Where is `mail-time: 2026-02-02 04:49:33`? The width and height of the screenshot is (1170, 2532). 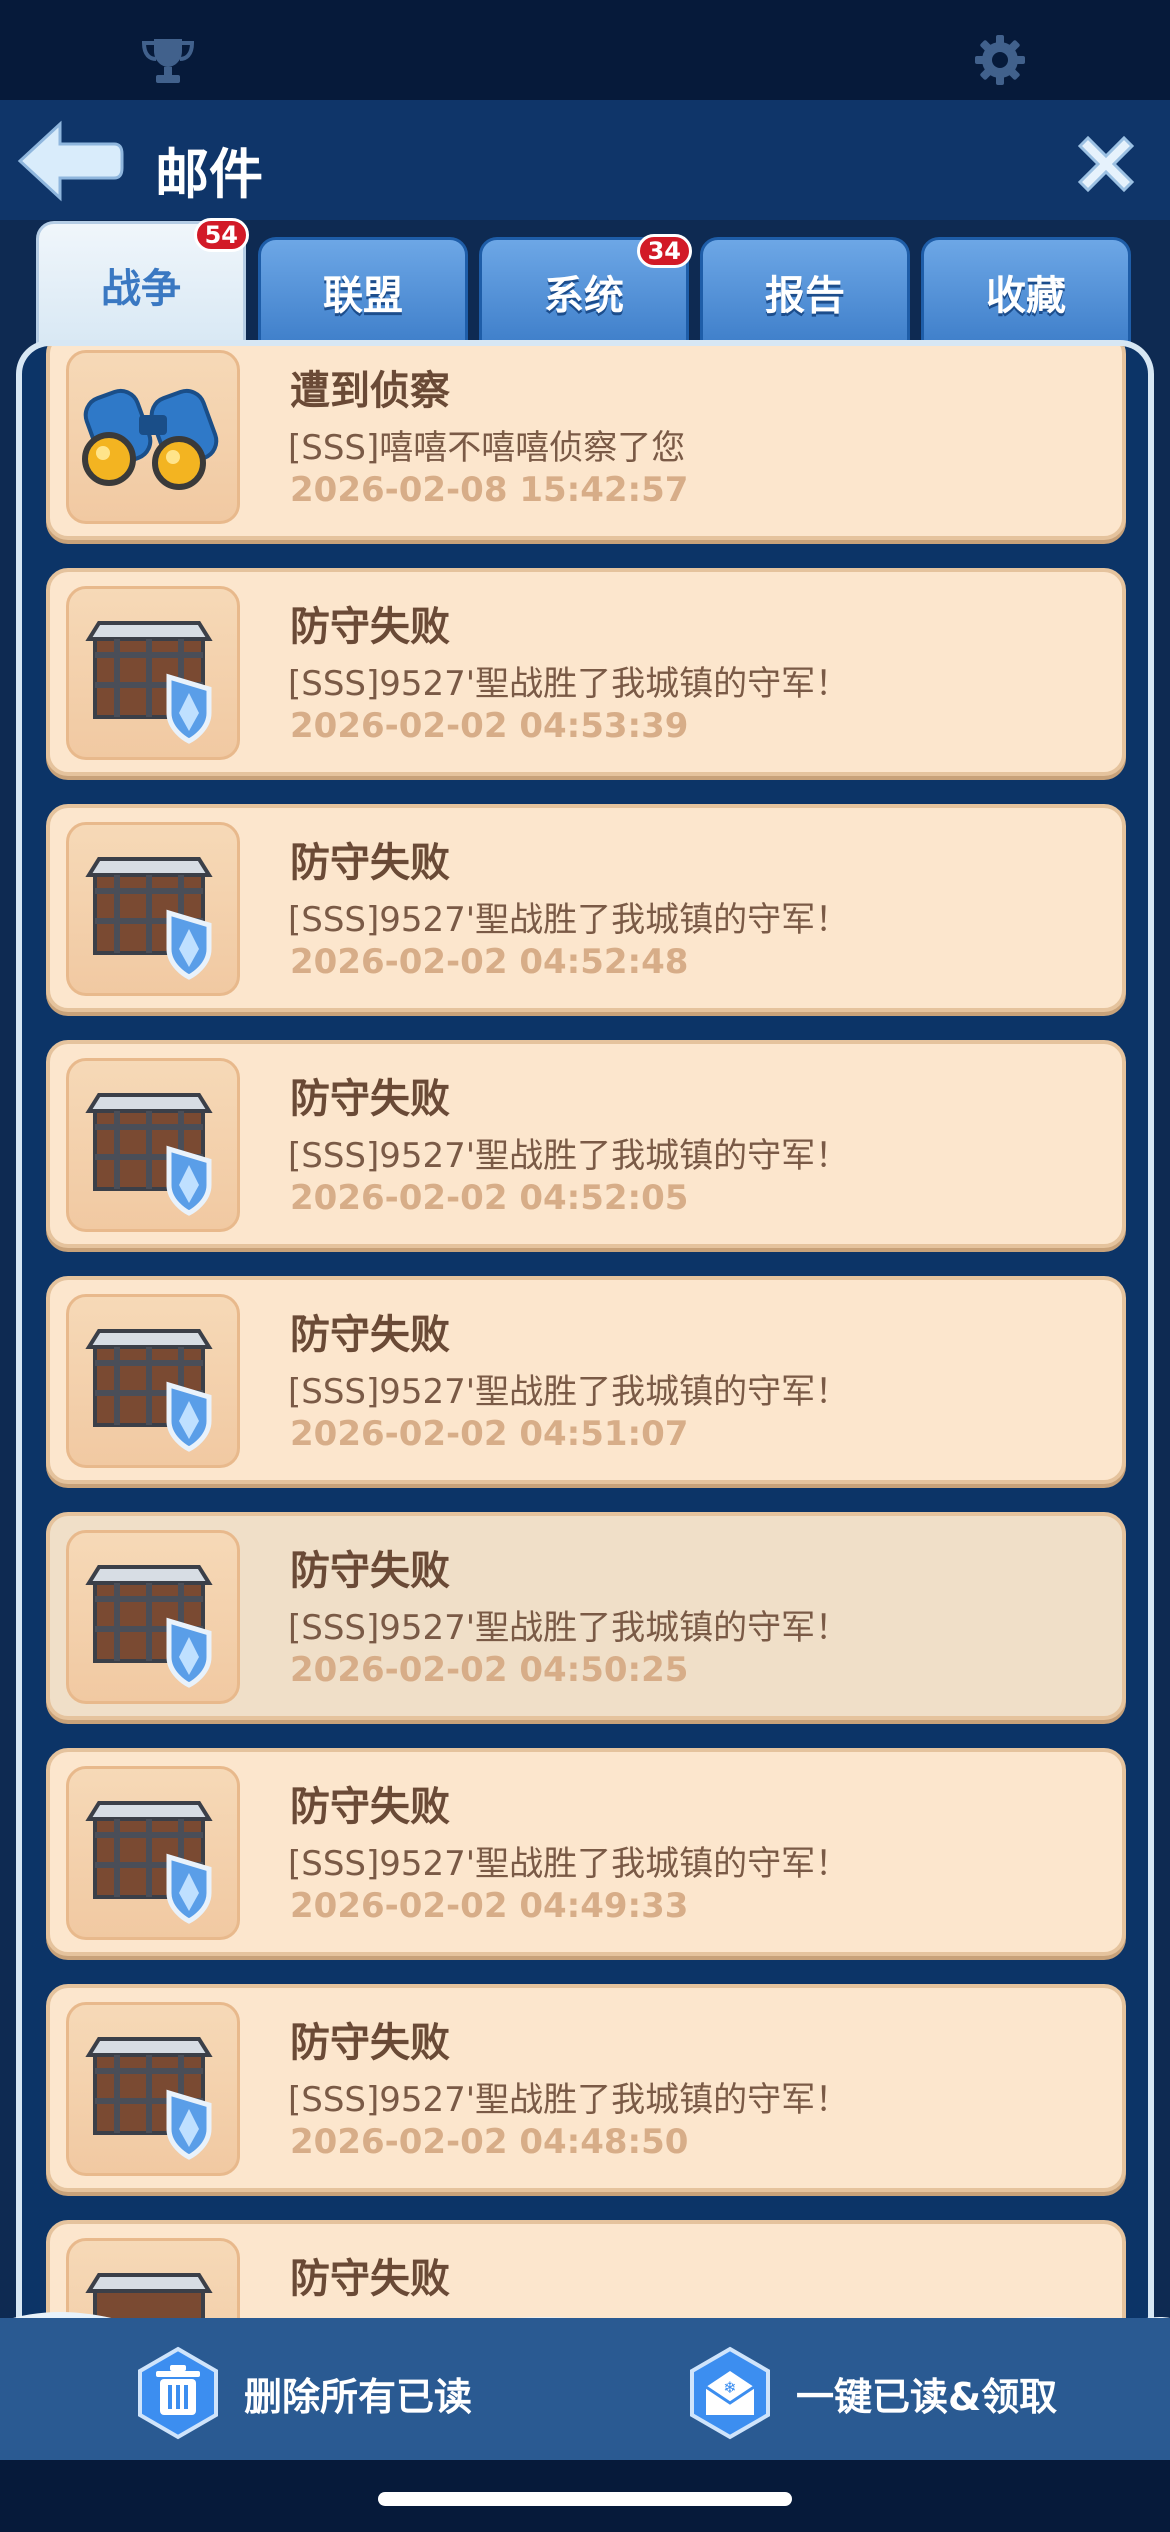 mail-time: 2026-02-02 04:49:33 is located at coordinates (489, 1906).